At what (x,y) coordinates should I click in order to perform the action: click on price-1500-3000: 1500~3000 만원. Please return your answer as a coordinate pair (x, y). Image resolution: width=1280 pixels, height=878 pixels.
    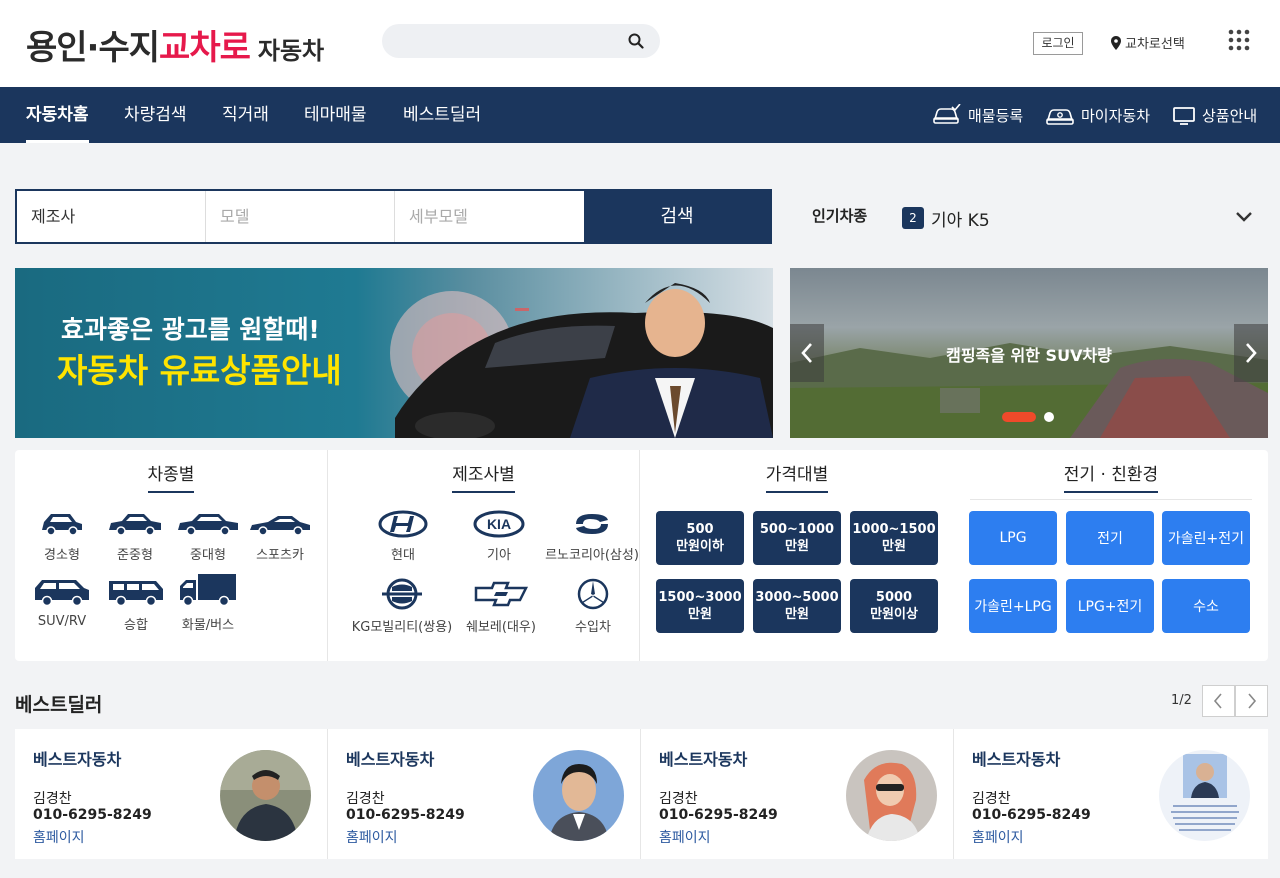
    Looking at the image, I should click on (700, 606).